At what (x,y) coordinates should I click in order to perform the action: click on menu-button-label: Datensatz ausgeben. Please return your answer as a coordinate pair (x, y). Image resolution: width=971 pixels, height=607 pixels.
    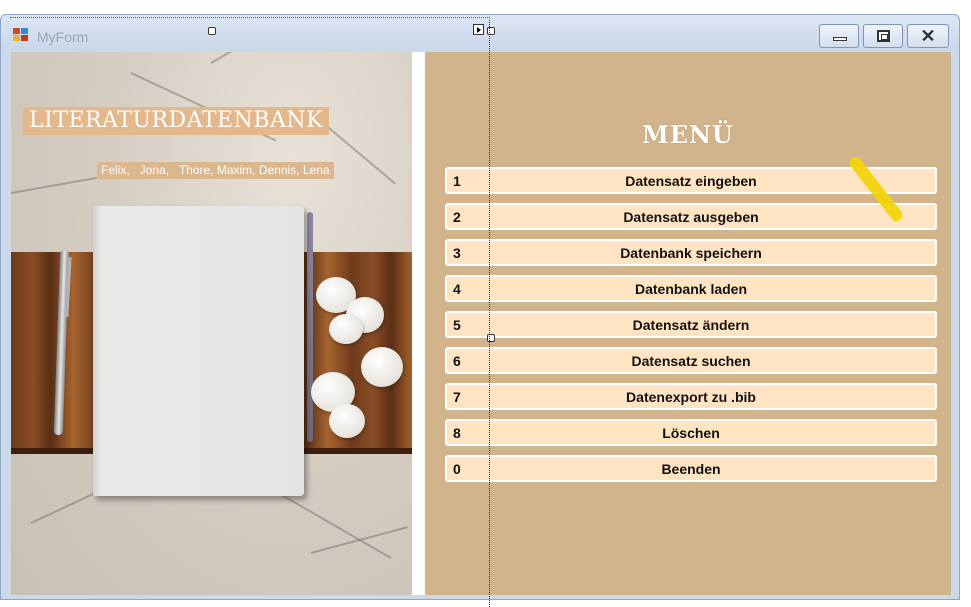
    Looking at the image, I should click on (691, 217).